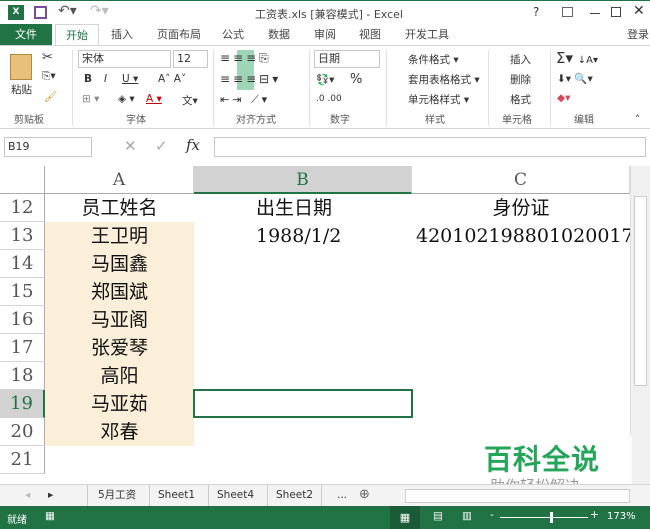  I want to click on row-header: 19, so click(22, 404).